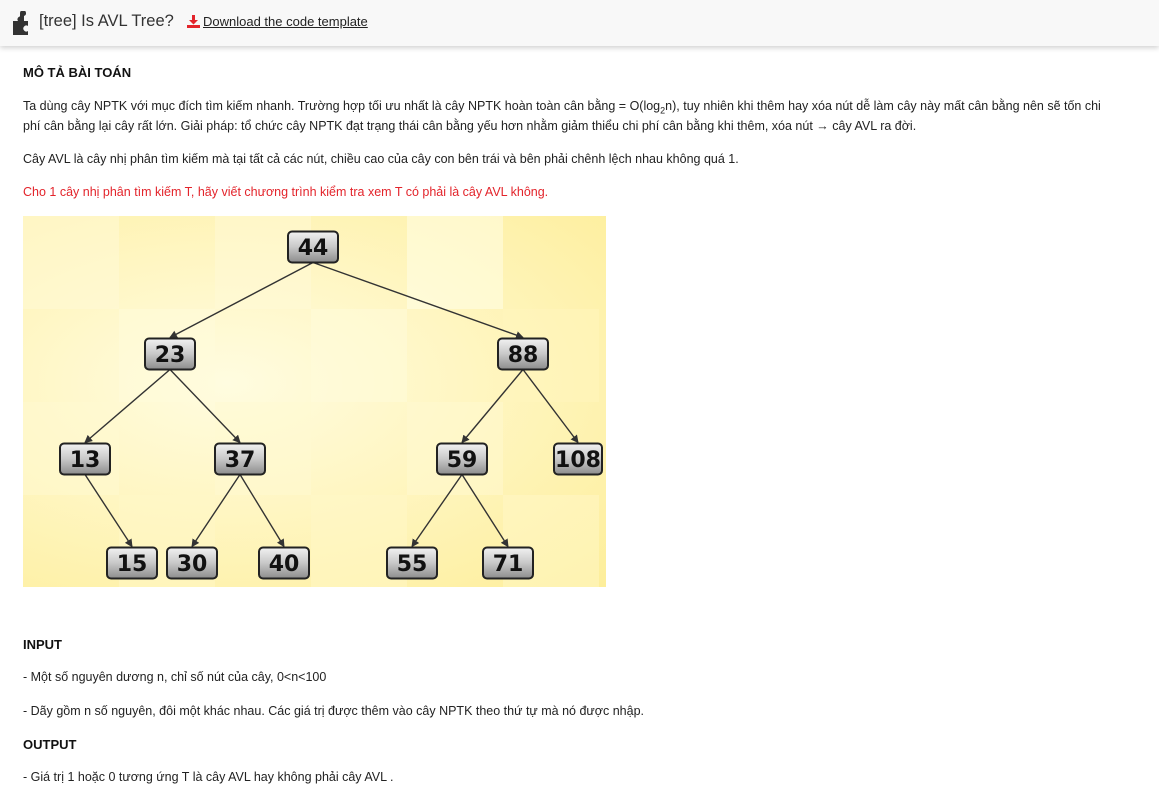 The height and width of the screenshot is (794, 1159). I want to click on tree-node-label: 59, so click(462, 460).